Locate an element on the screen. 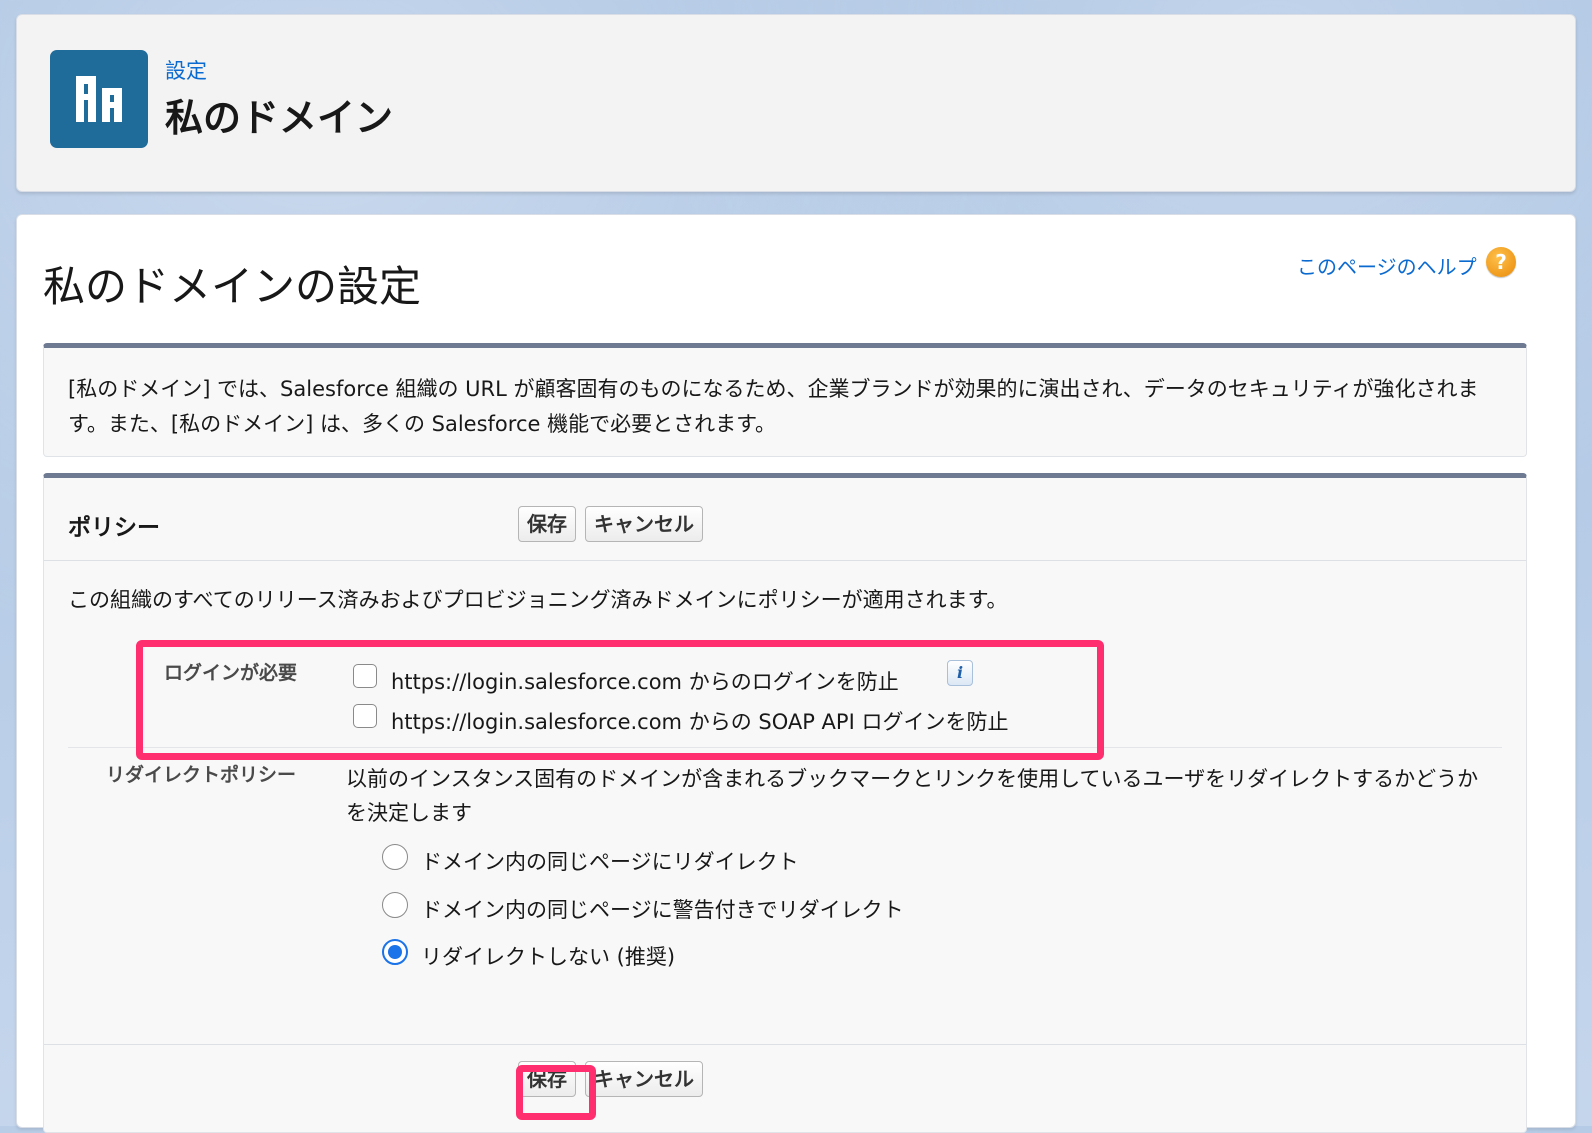 The width and height of the screenshot is (1592, 1133). redirect-same-page-radio is located at coordinates (395, 857).